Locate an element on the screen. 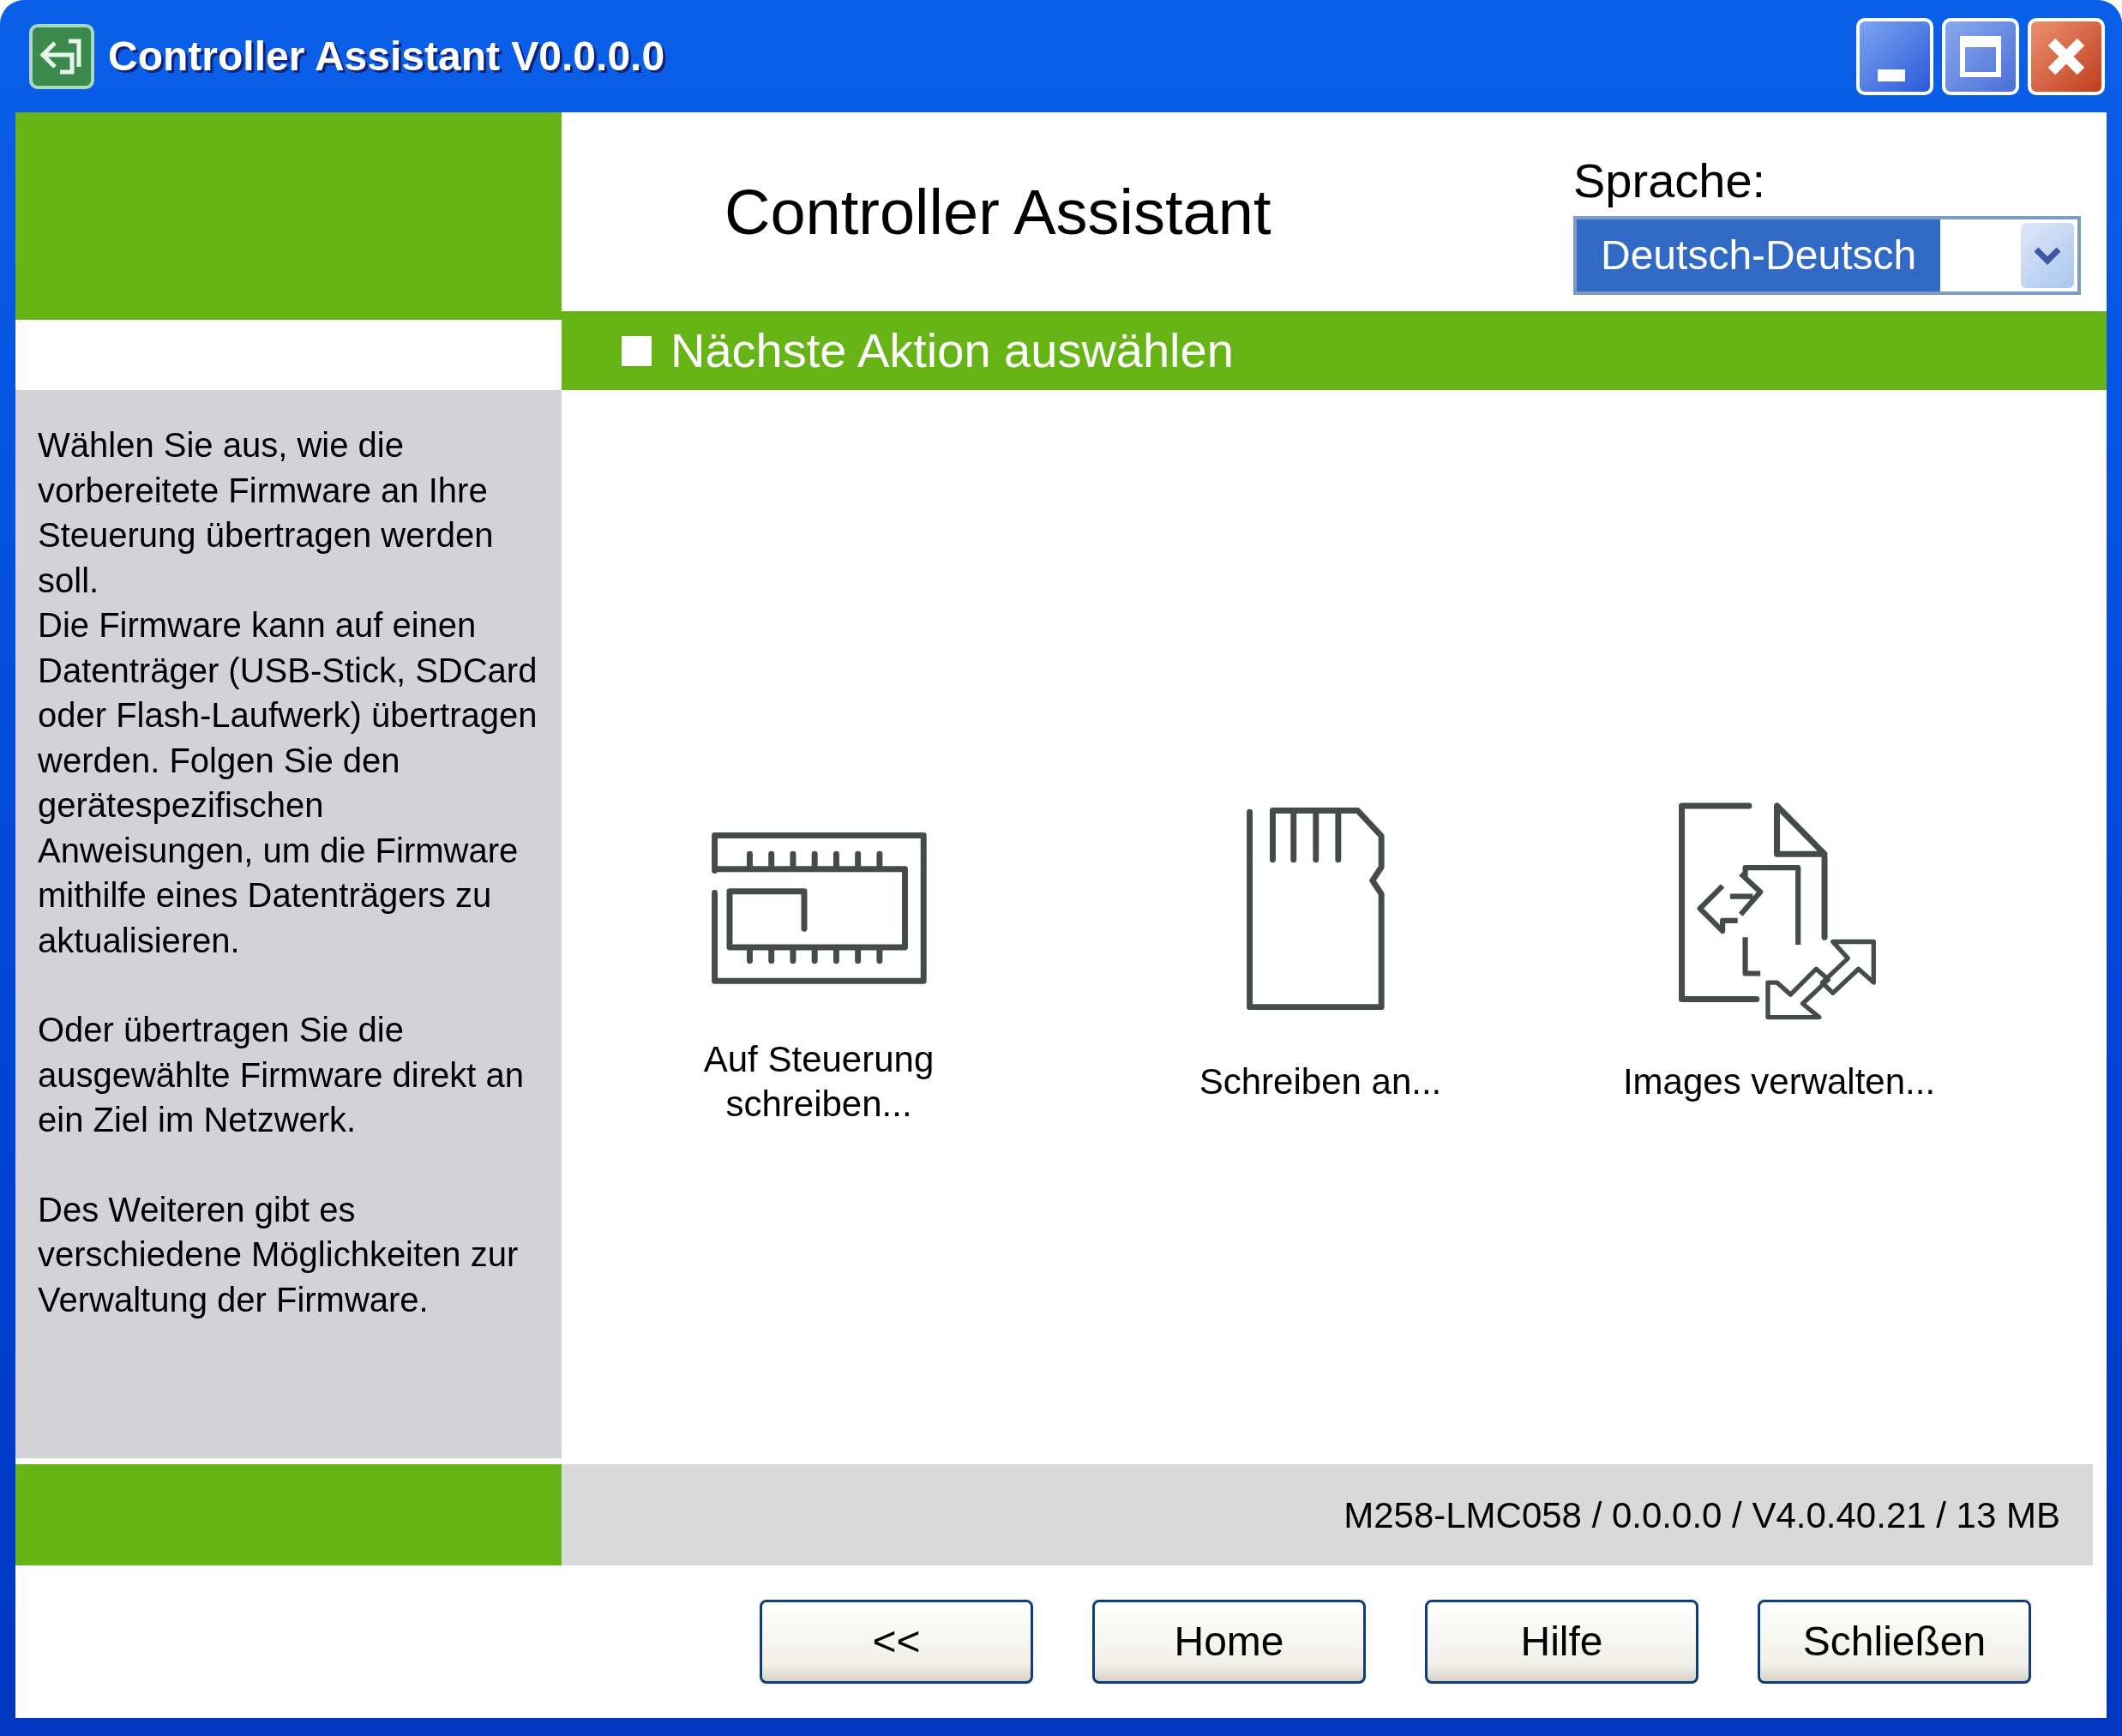 Image resolution: width=2122 pixels, height=1736 pixels. close-button is located at coordinates (2066, 56).